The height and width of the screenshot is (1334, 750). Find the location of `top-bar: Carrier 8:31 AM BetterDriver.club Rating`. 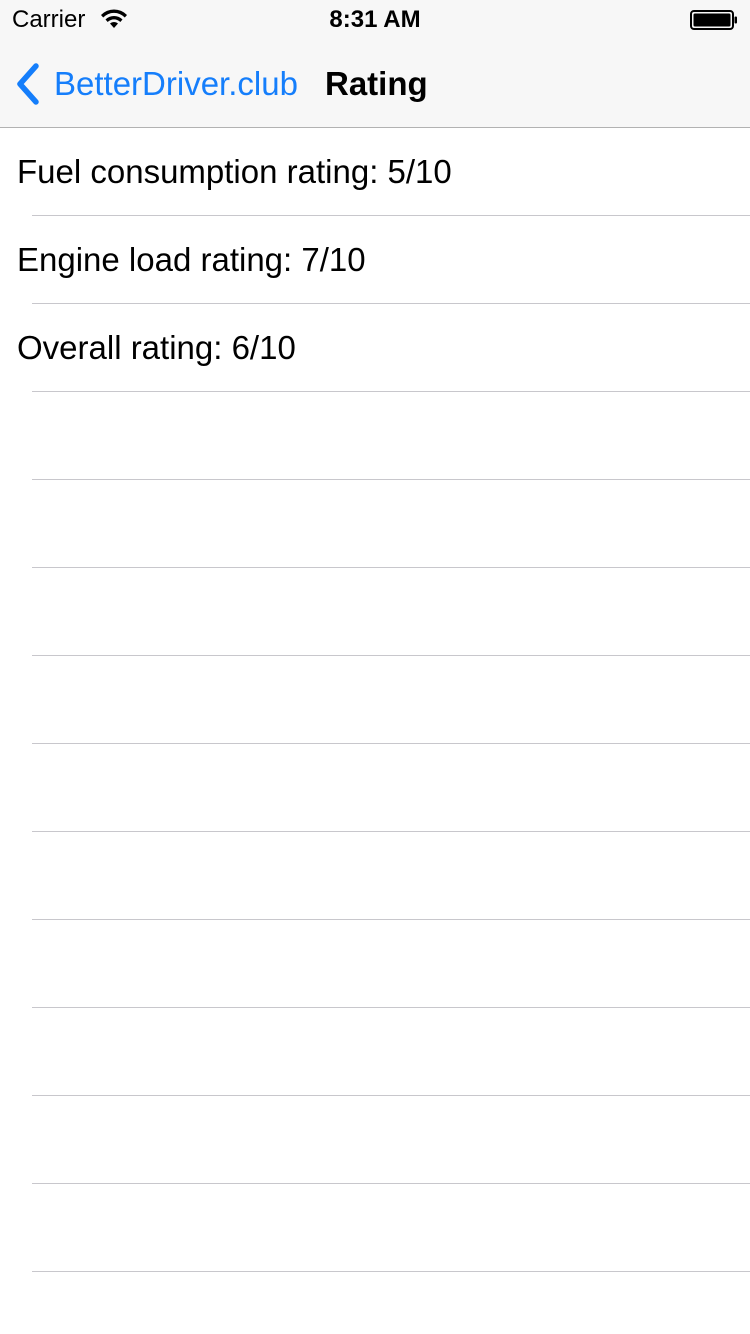

top-bar: Carrier 8:31 AM BetterDriver.club Rating is located at coordinates (375, 64).